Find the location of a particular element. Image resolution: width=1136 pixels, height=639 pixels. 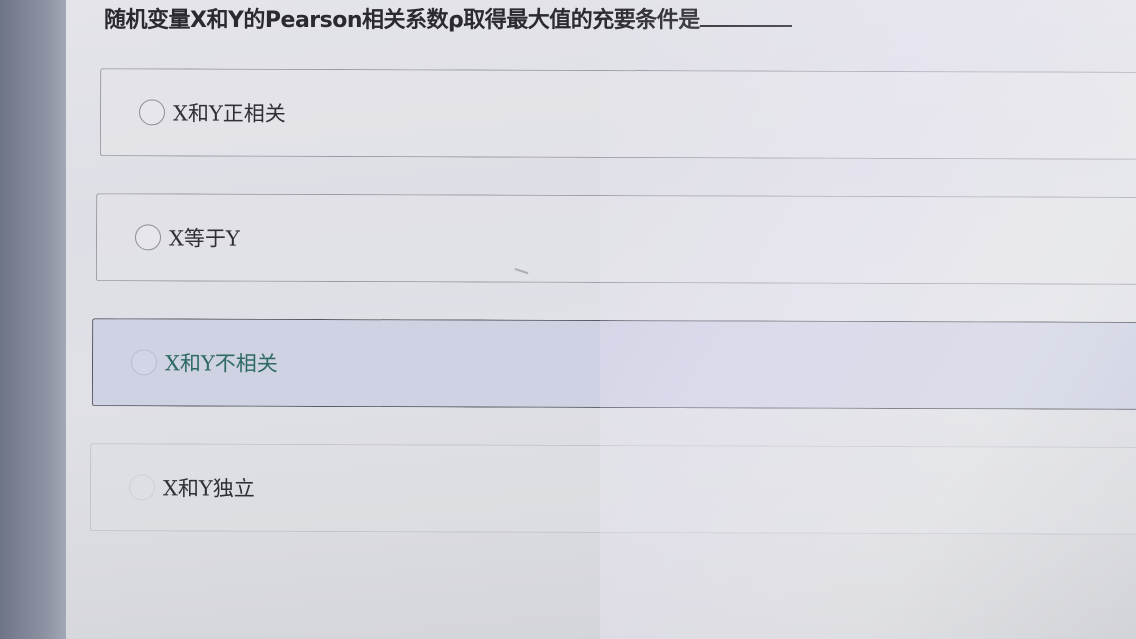

option-c: X和Y不相关 is located at coordinates (613, 364).